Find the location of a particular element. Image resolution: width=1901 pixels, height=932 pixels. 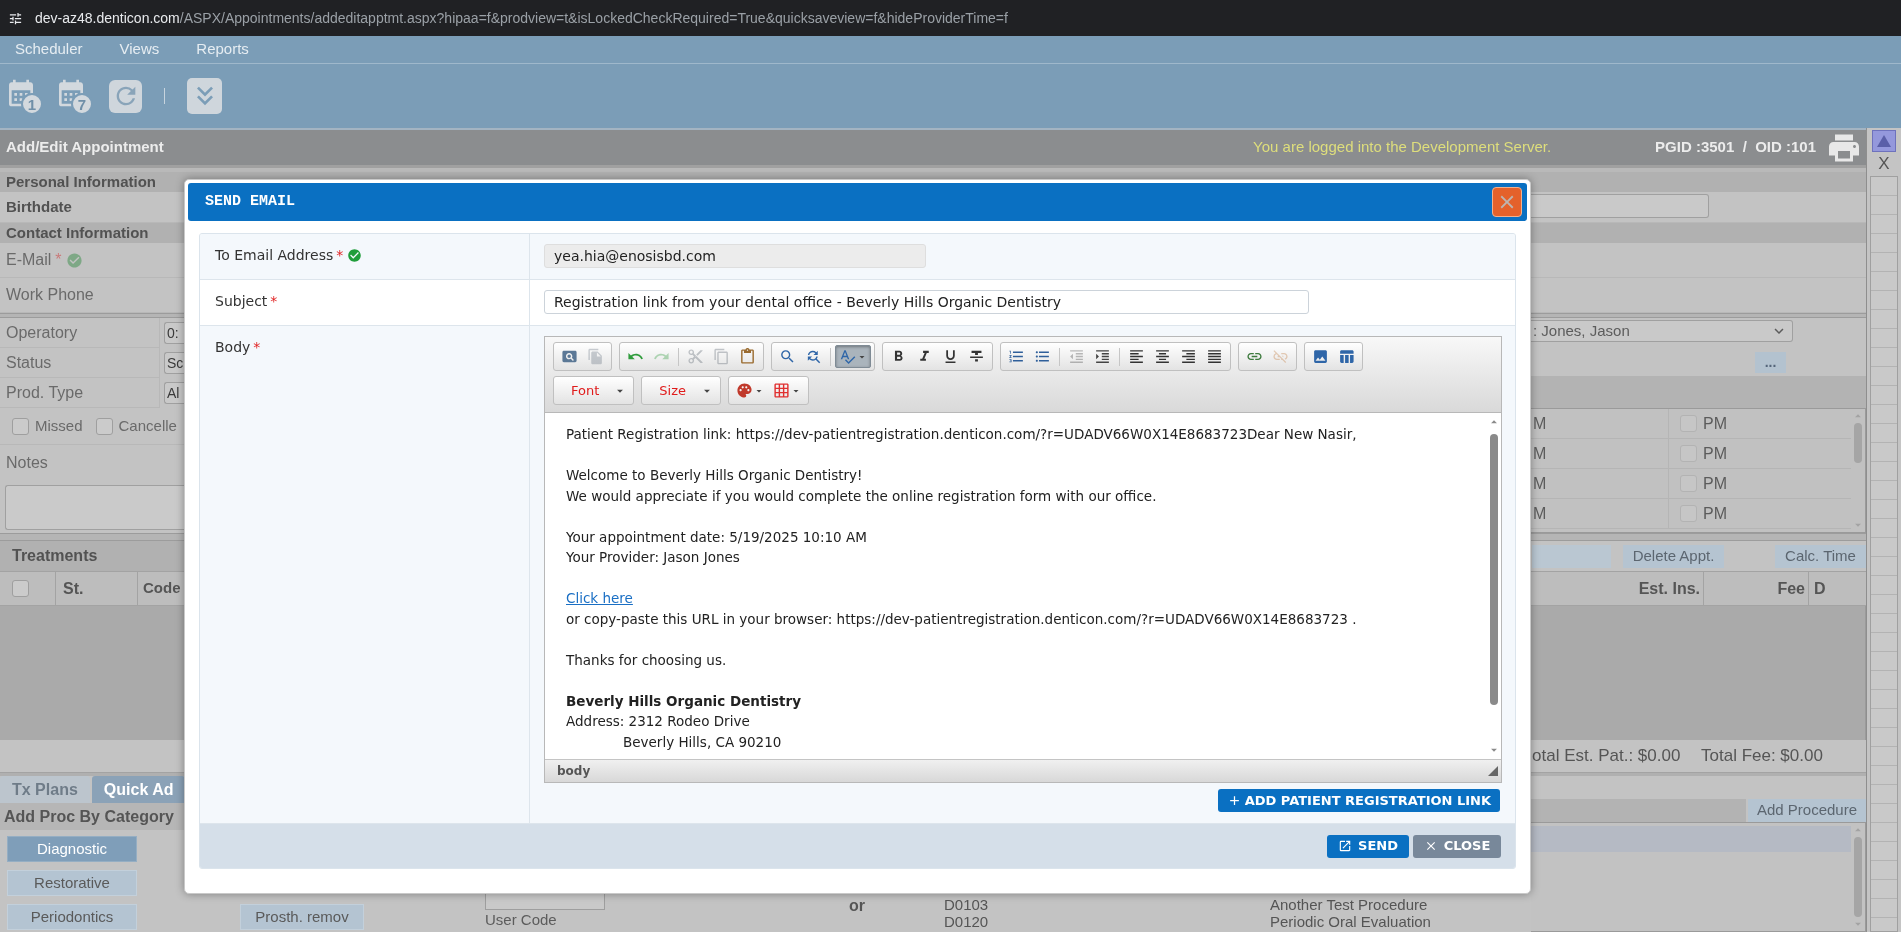

url-text: dev-az48.denticon.com/ASPX/Appointments/addeditapptmt.aspx?hipaa=f&prodview=t&isLockedCheckRequired=True&quicksaveview=f&hideProviderTime=f is located at coordinates (521, 18).